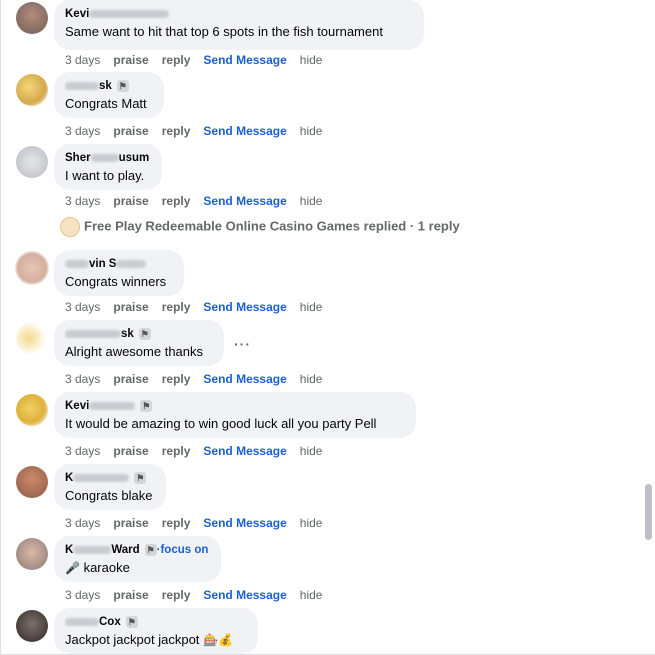 The height and width of the screenshot is (655, 655). Describe the element at coordinates (155, 622) in the screenshot. I see `commenter-name: Cox ⚑` at that location.